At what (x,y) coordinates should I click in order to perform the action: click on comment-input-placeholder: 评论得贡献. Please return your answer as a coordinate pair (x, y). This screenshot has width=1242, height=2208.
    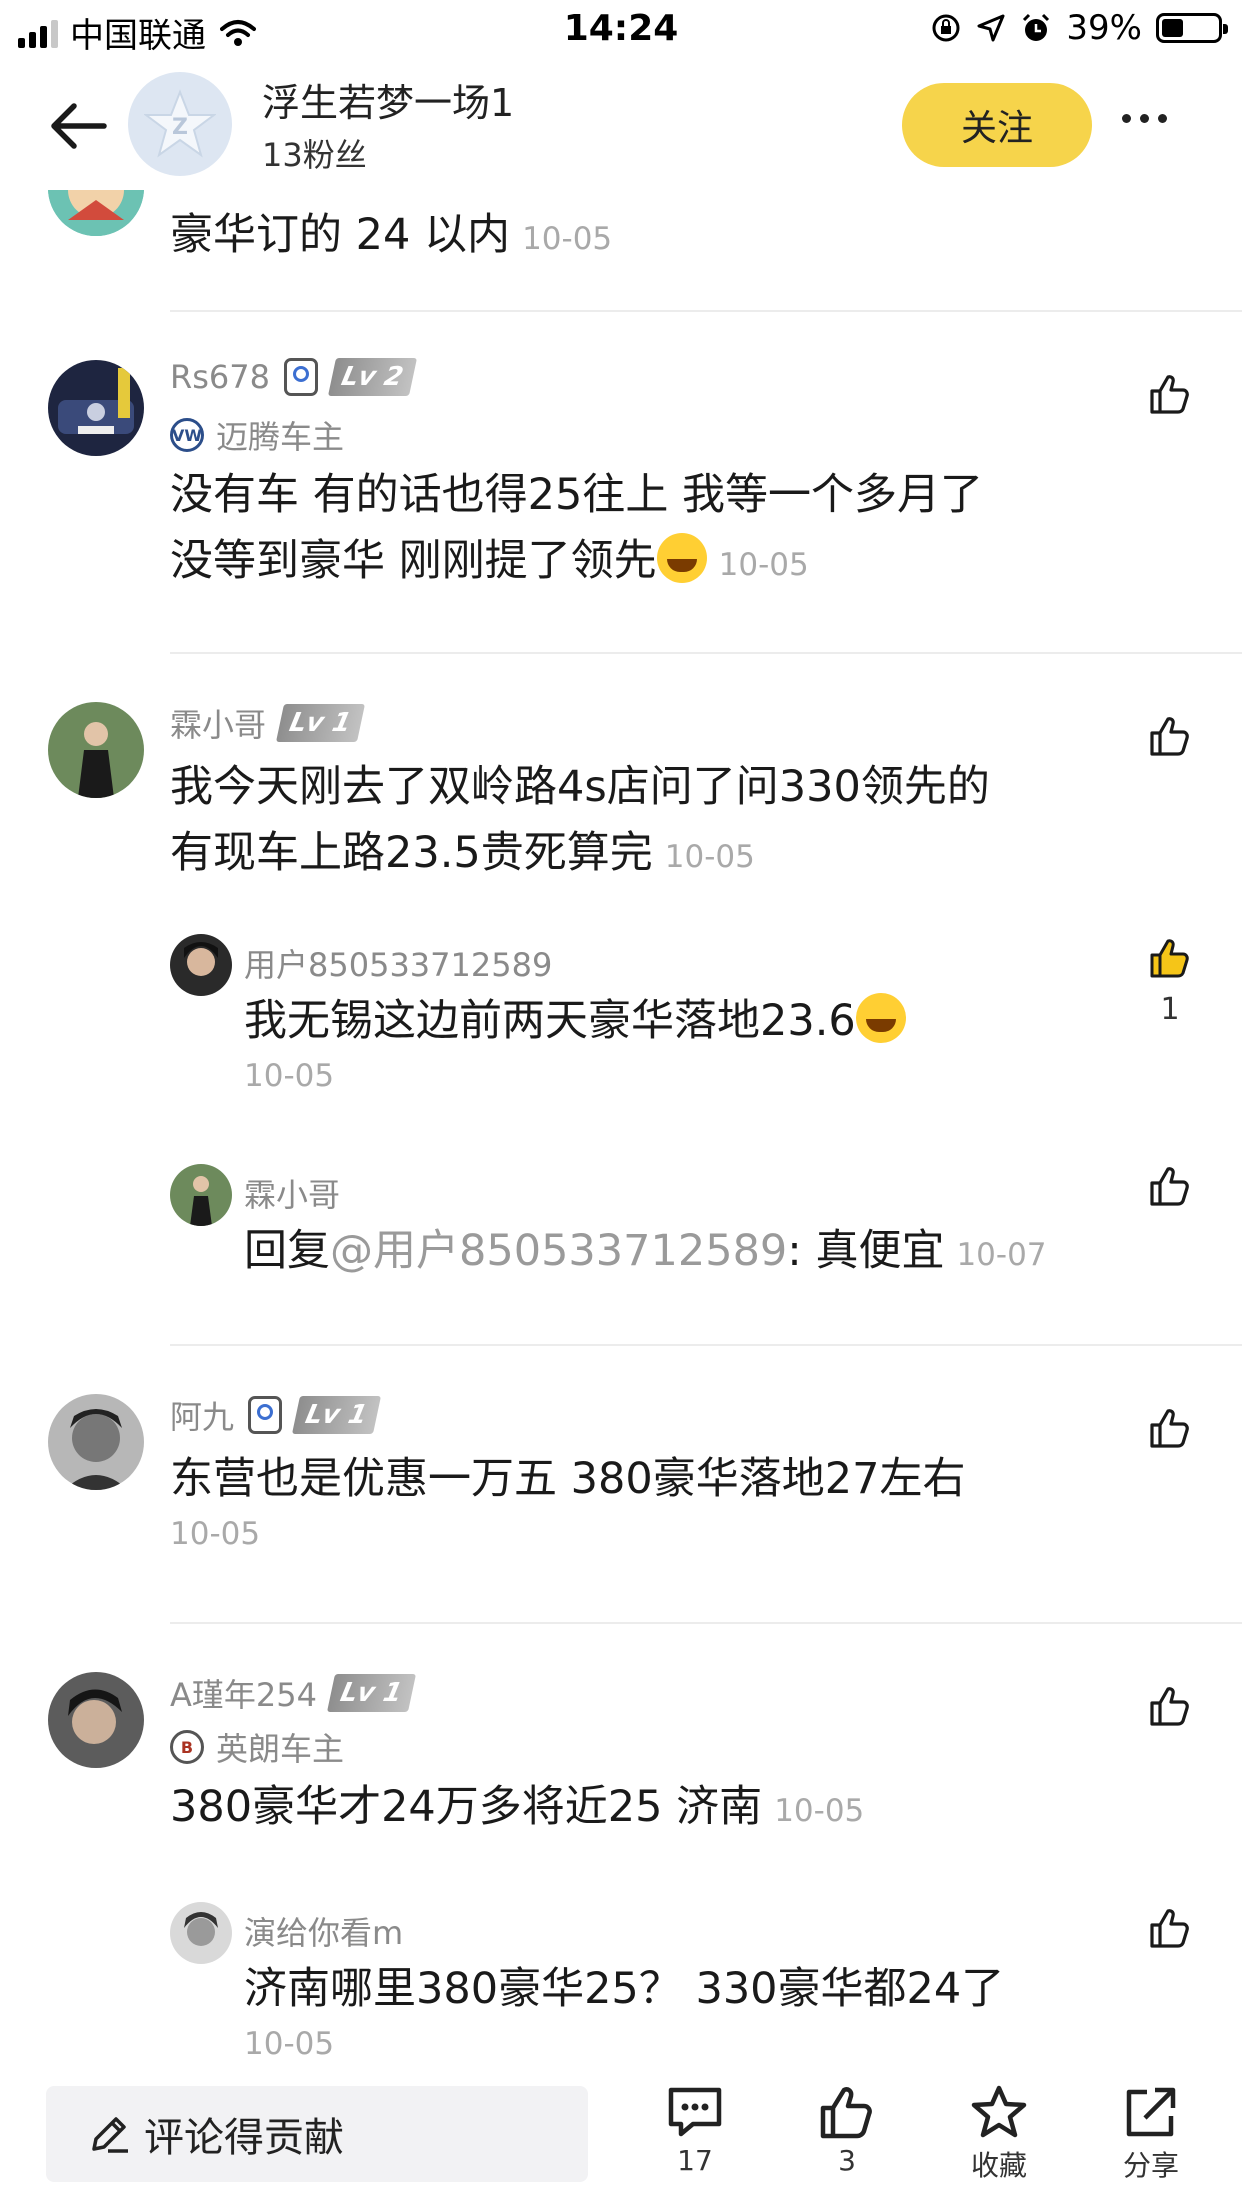
    Looking at the image, I should click on (244, 2138).